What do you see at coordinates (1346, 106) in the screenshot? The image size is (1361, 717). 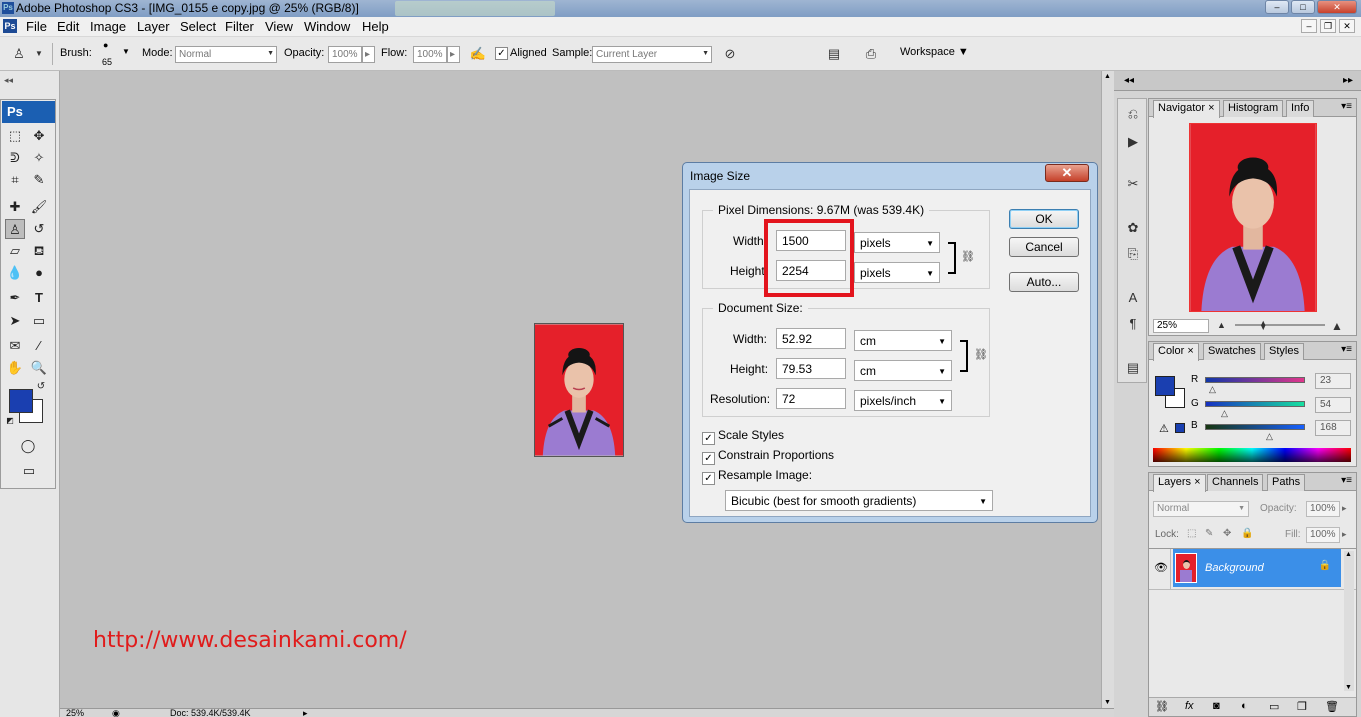 I see `panel-menu-icon: ▾≡` at bounding box center [1346, 106].